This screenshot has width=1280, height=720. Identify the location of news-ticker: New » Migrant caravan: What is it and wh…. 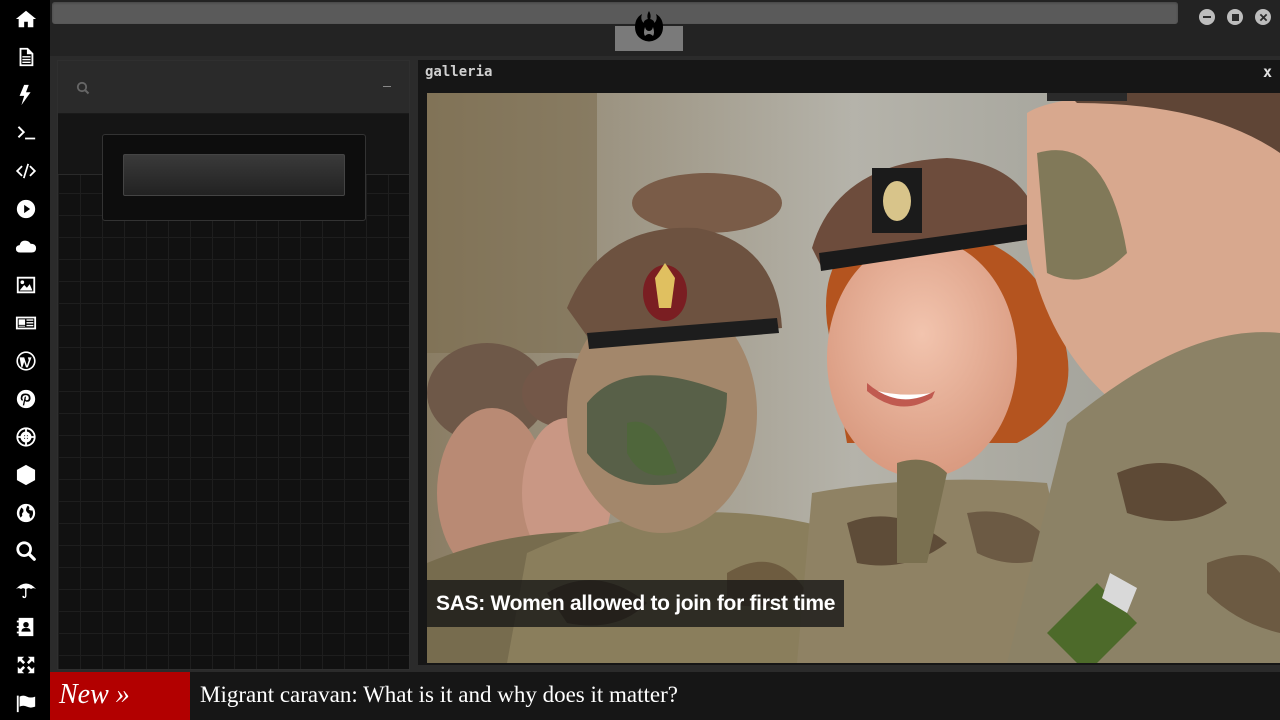
(665, 696).